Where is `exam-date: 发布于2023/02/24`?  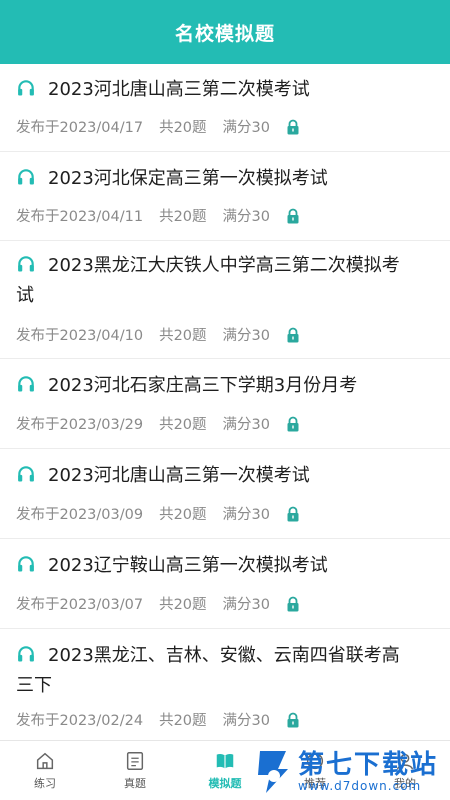 exam-date: 发布于2023/02/24 is located at coordinates (80, 721).